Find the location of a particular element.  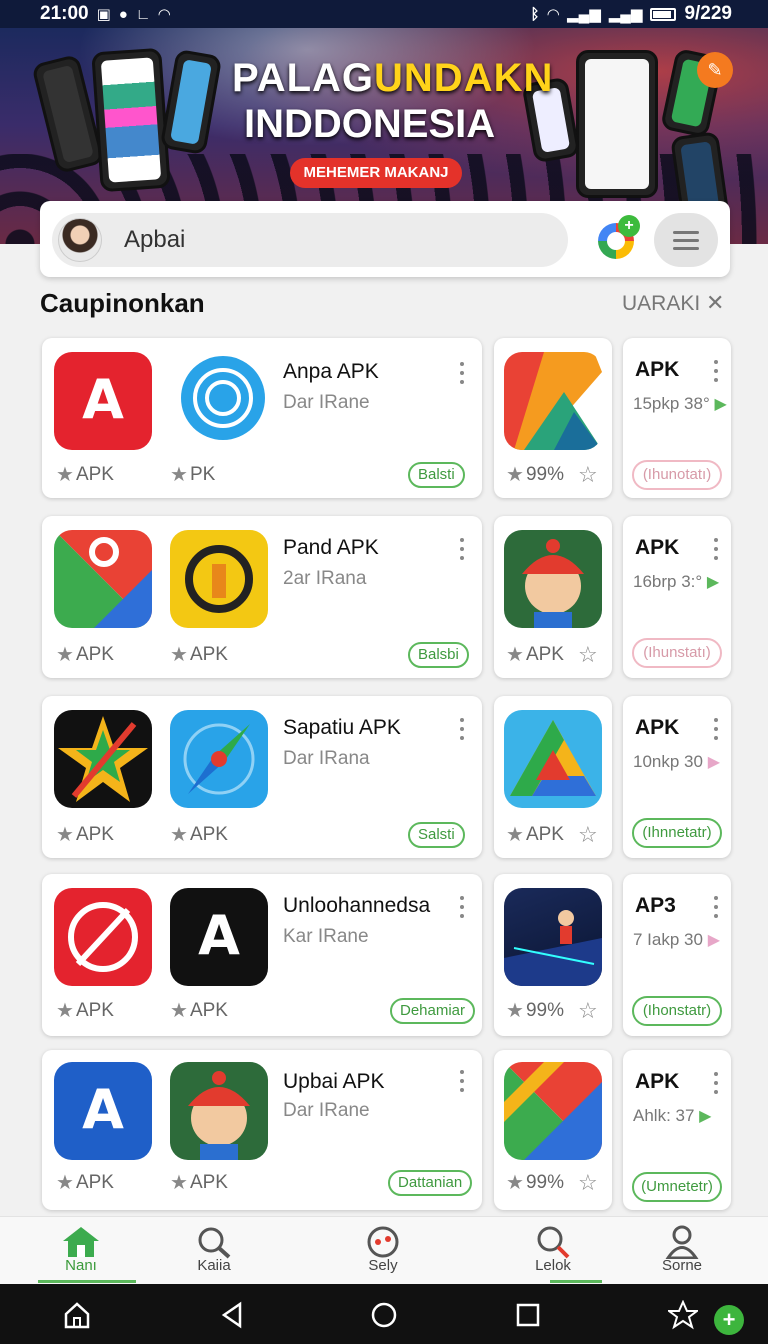

install-button: (Umnetetr) is located at coordinates (677, 1187).